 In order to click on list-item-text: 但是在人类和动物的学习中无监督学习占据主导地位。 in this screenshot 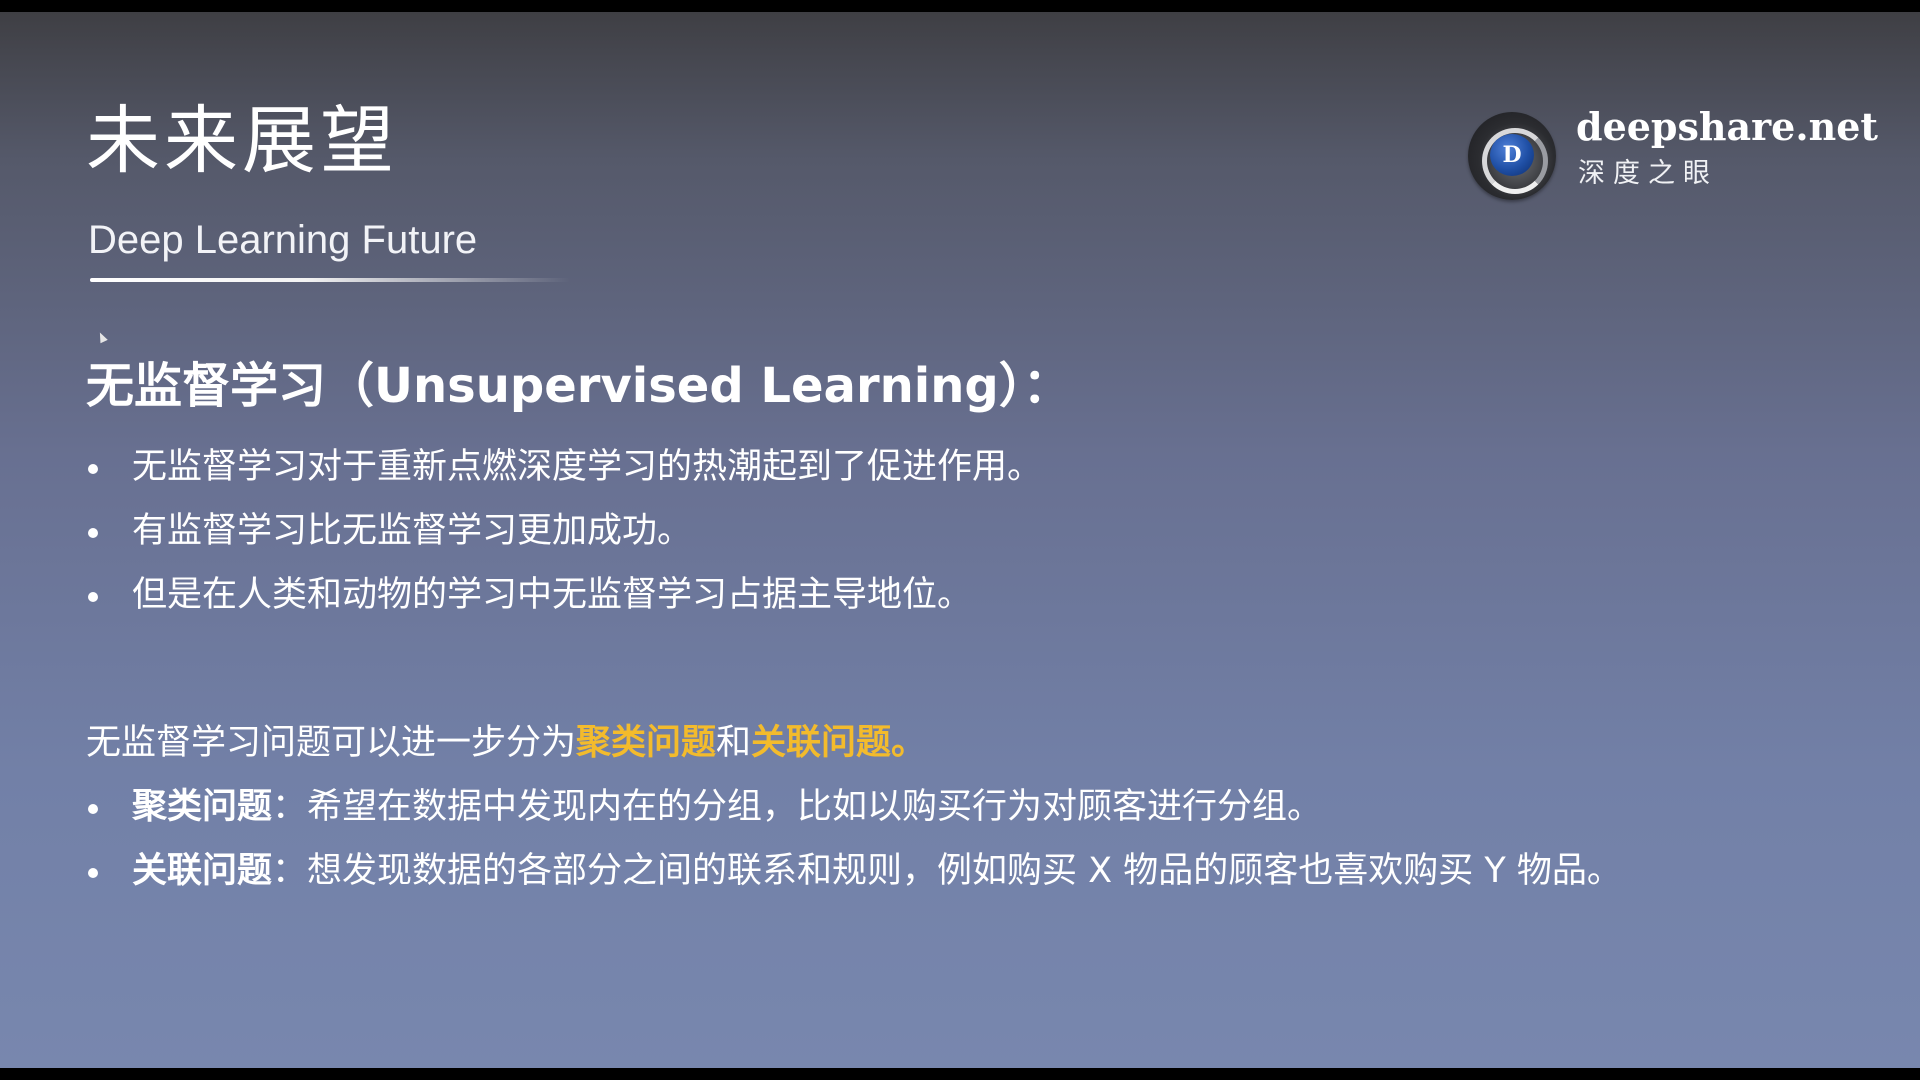, I will do `click(552, 595)`.